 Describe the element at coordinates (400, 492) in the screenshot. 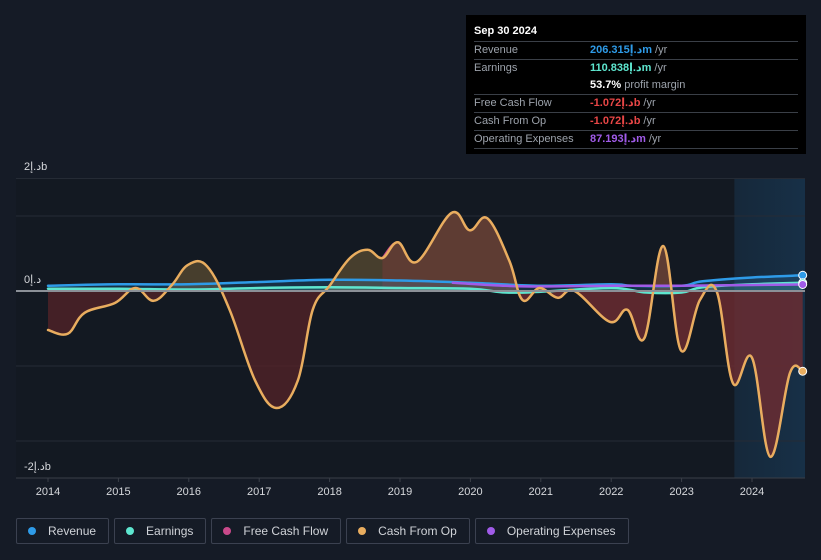

I see `x-tick-label: 2019` at that location.